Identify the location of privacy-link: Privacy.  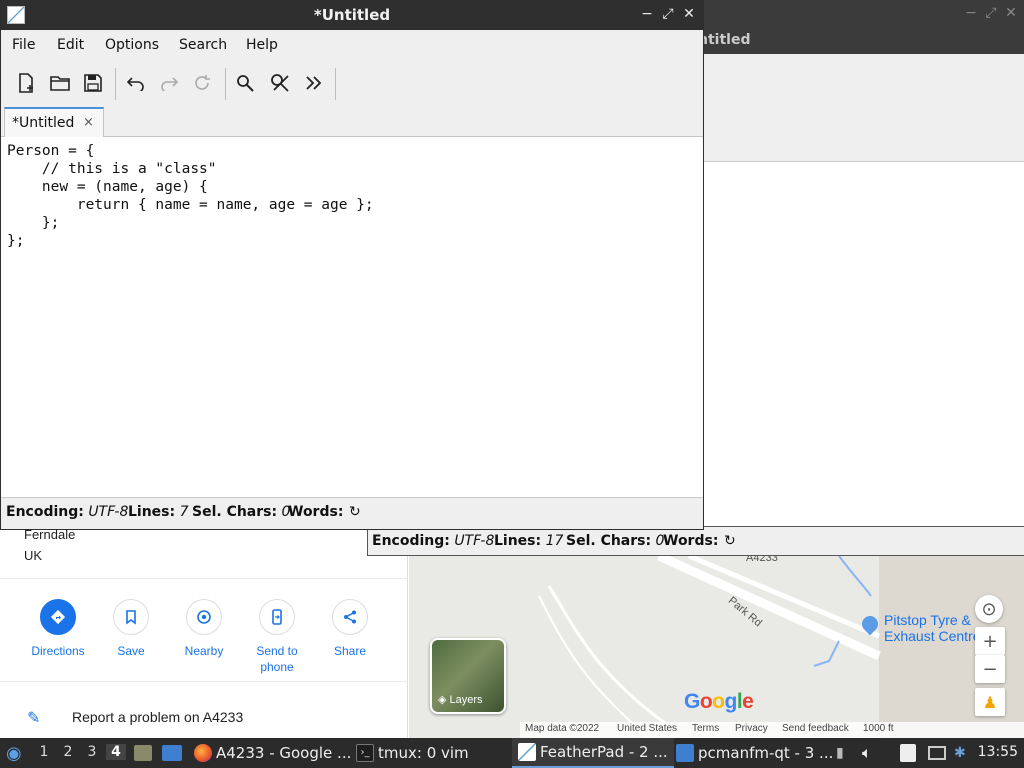
(751, 728).